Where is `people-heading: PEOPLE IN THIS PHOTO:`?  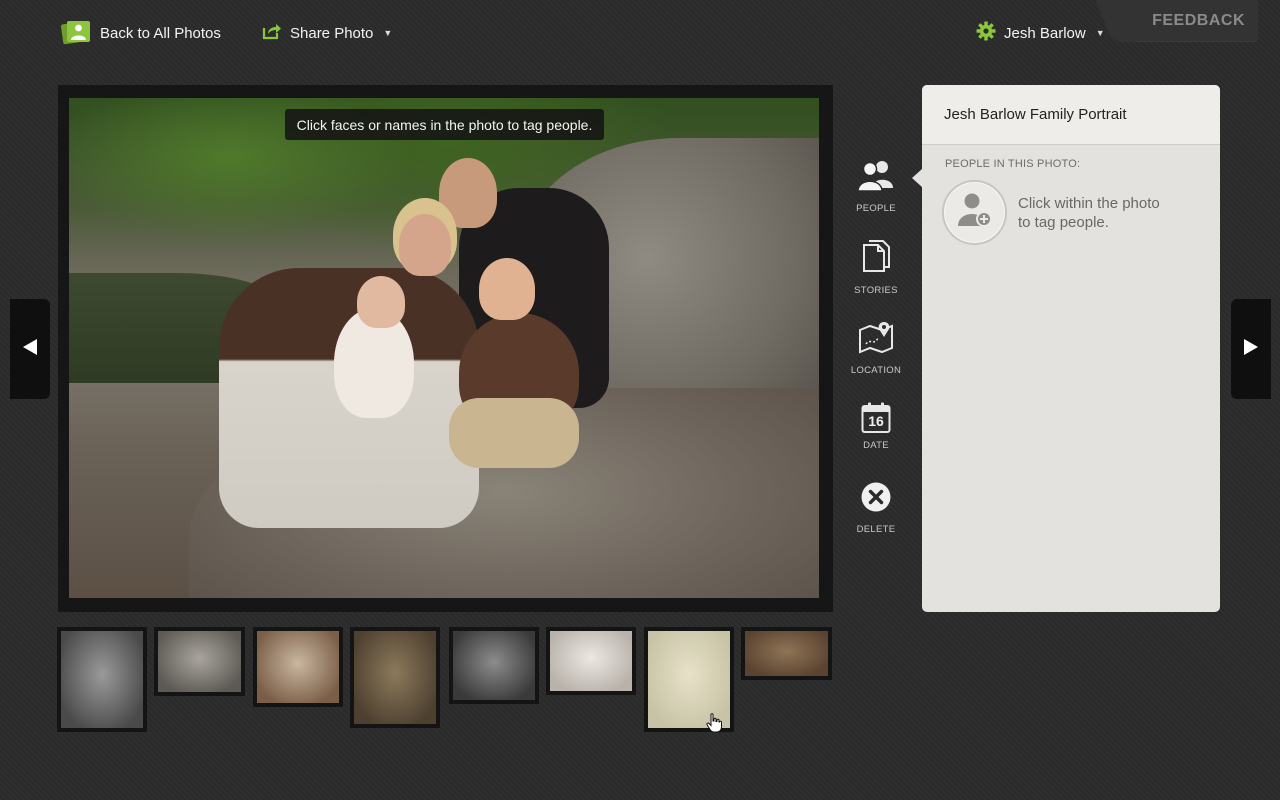
people-heading: PEOPLE IN THIS PHOTO: is located at coordinates (1013, 164).